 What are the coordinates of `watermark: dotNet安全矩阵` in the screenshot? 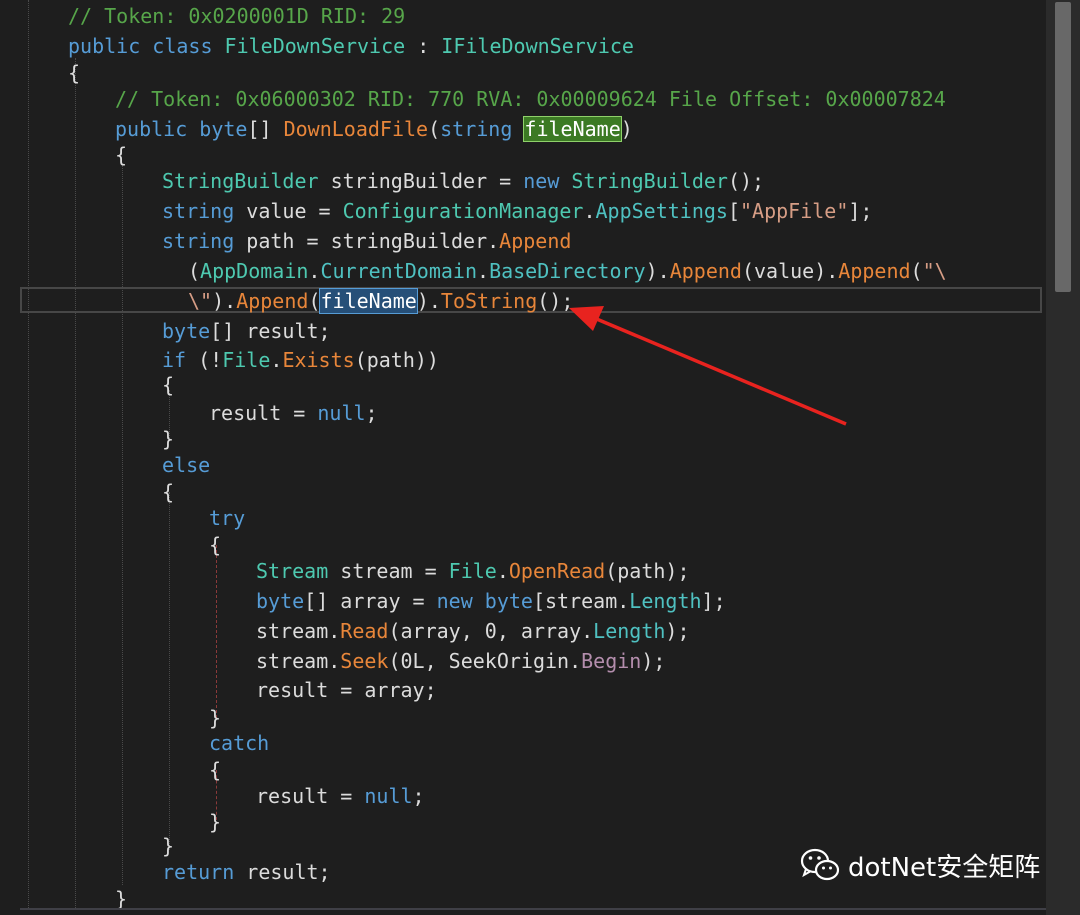 It's located at (920, 865).